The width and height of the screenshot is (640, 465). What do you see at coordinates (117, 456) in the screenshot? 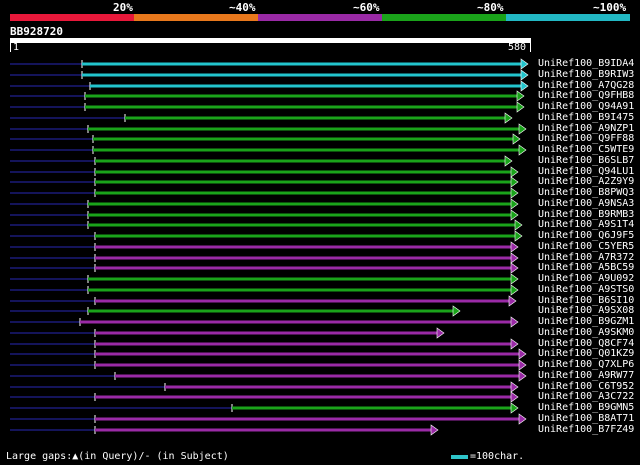
I see `gaps-legend-text: Large gaps:▲(in Query)/- (in Subject)` at bounding box center [117, 456].